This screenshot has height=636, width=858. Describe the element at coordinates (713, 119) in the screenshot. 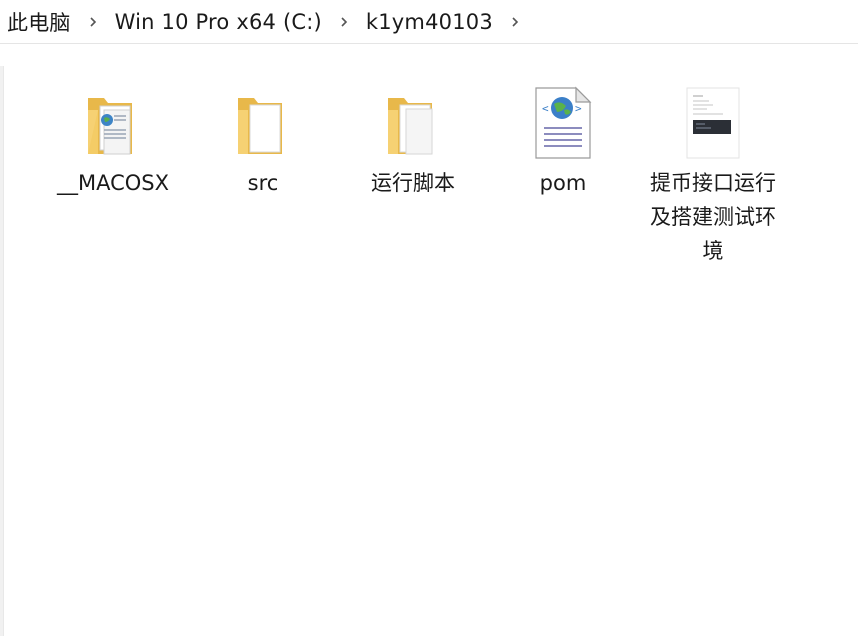

I see `image-thumbnail-icon` at that location.